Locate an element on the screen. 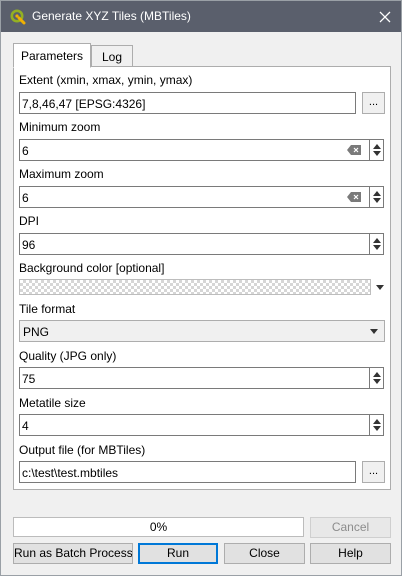  output-file-input: c:\test\test.mbtiles is located at coordinates (187, 472).